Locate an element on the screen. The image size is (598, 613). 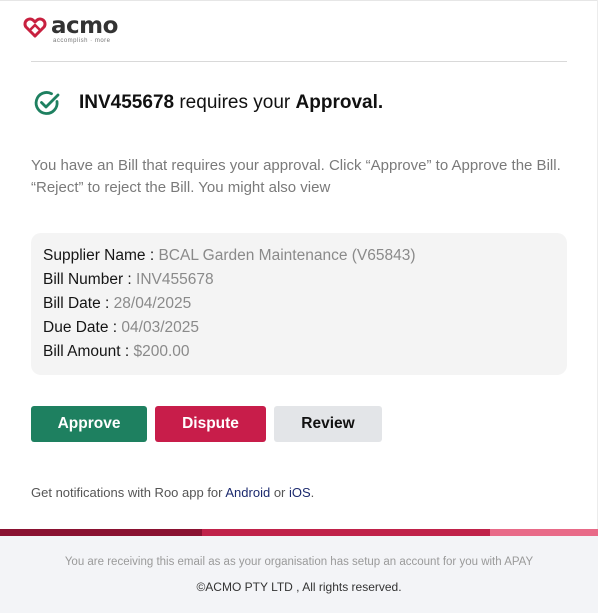
acmo-heart-logo-icon is located at coordinates (35, 27).